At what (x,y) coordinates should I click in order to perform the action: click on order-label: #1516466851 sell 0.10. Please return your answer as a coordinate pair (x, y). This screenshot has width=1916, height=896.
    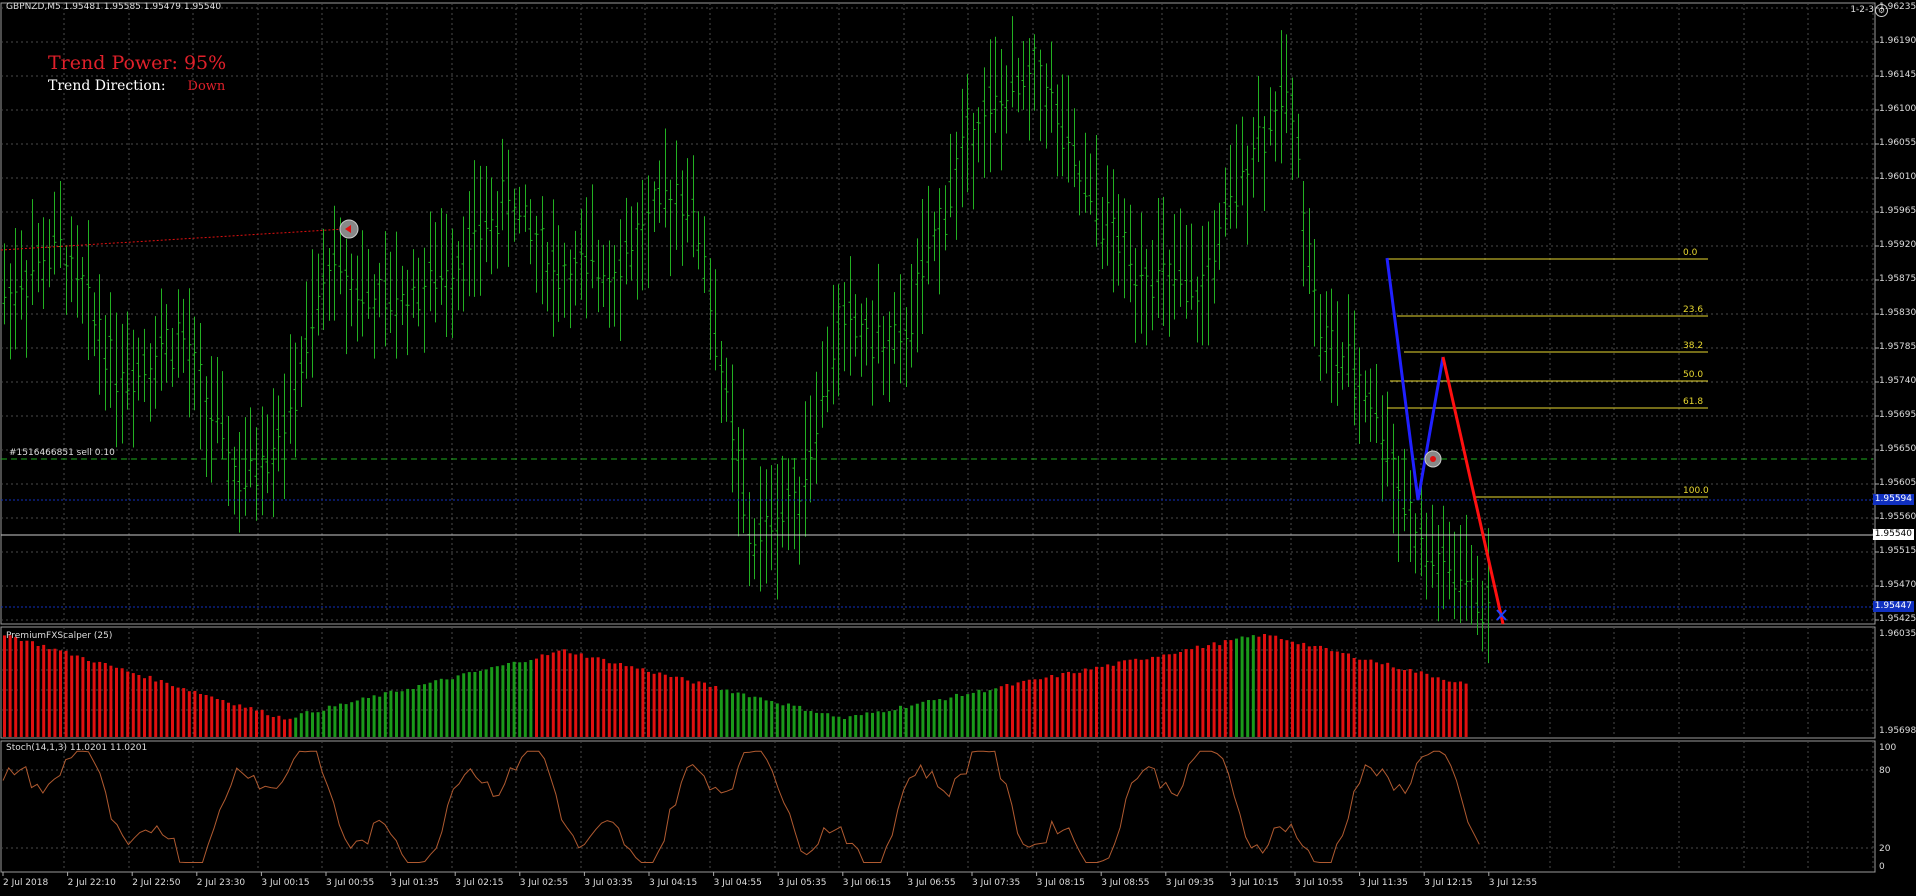
    Looking at the image, I should click on (62, 453).